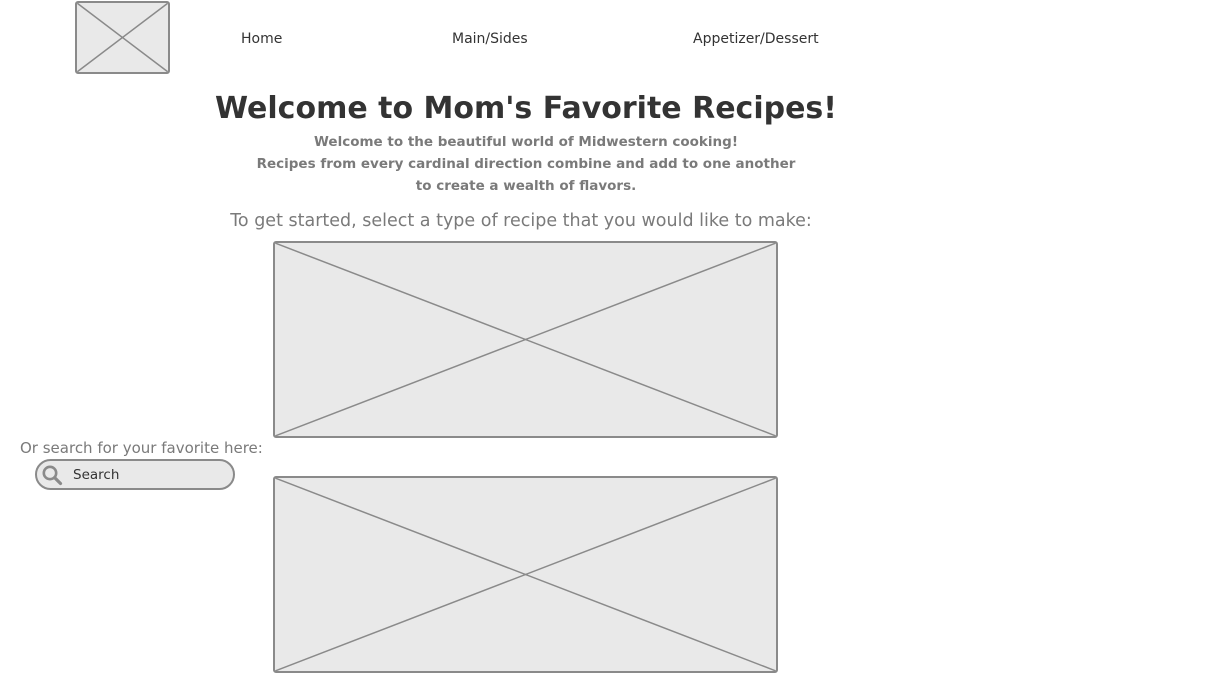 Image resolution: width=1208 pixels, height=695 pixels. I want to click on search-label: Or search for your favorite here:, so click(141, 448).